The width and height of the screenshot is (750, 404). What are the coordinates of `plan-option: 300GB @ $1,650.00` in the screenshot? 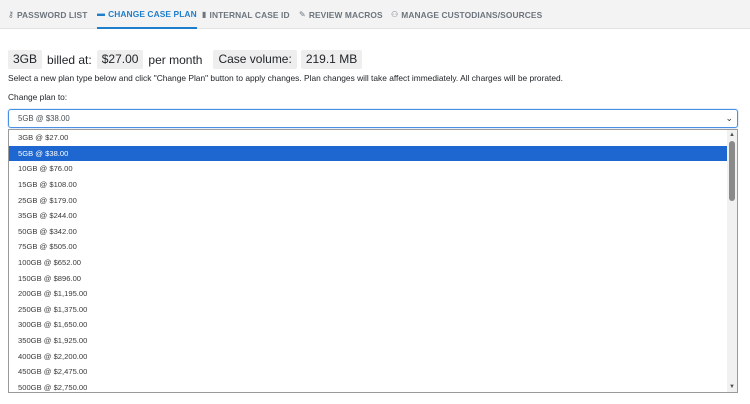 It's located at (368, 325).